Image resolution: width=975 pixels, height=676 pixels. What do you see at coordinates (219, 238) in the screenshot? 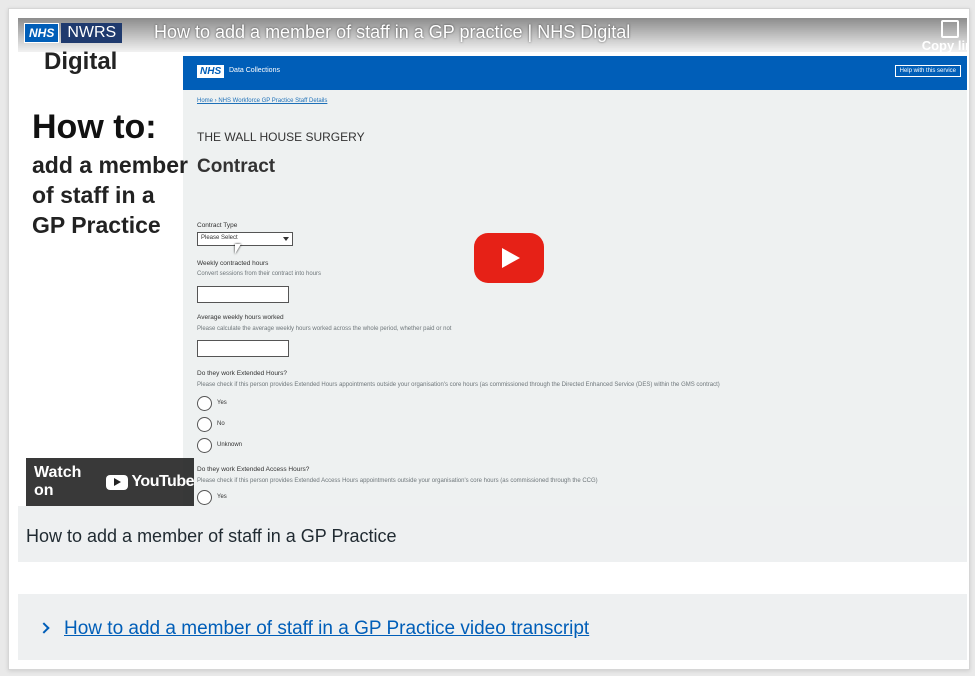
I see `contract-type-value: Please Select` at bounding box center [219, 238].